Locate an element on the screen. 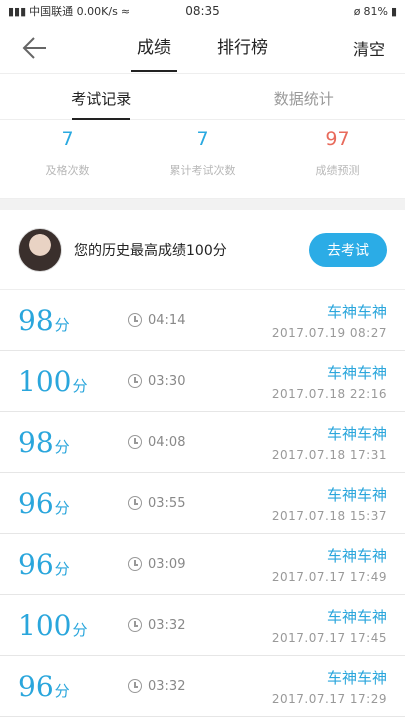 This screenshot has width=405, height=720. duration: 04:08 is located at coordinates (188, 442).